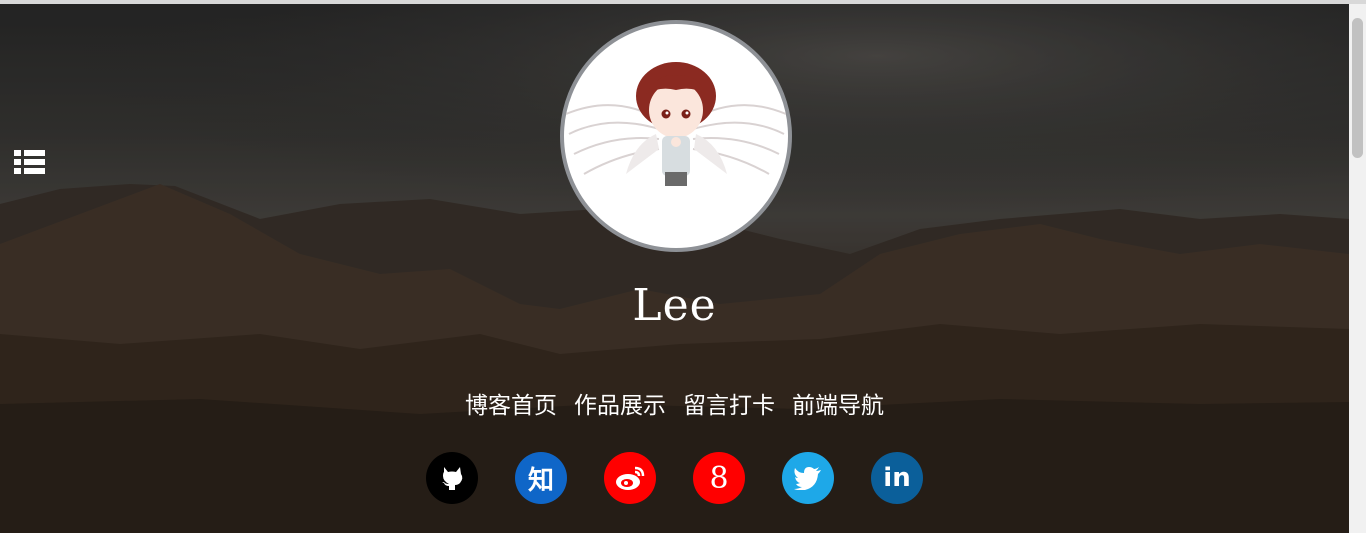 Image resolution: width=1366 pixels, height=533 pixels. I want to click on avatar, so click(676, 136).